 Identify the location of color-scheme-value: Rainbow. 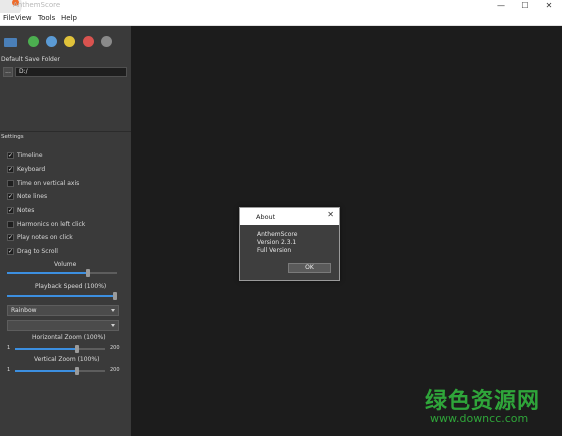
(24, 310).